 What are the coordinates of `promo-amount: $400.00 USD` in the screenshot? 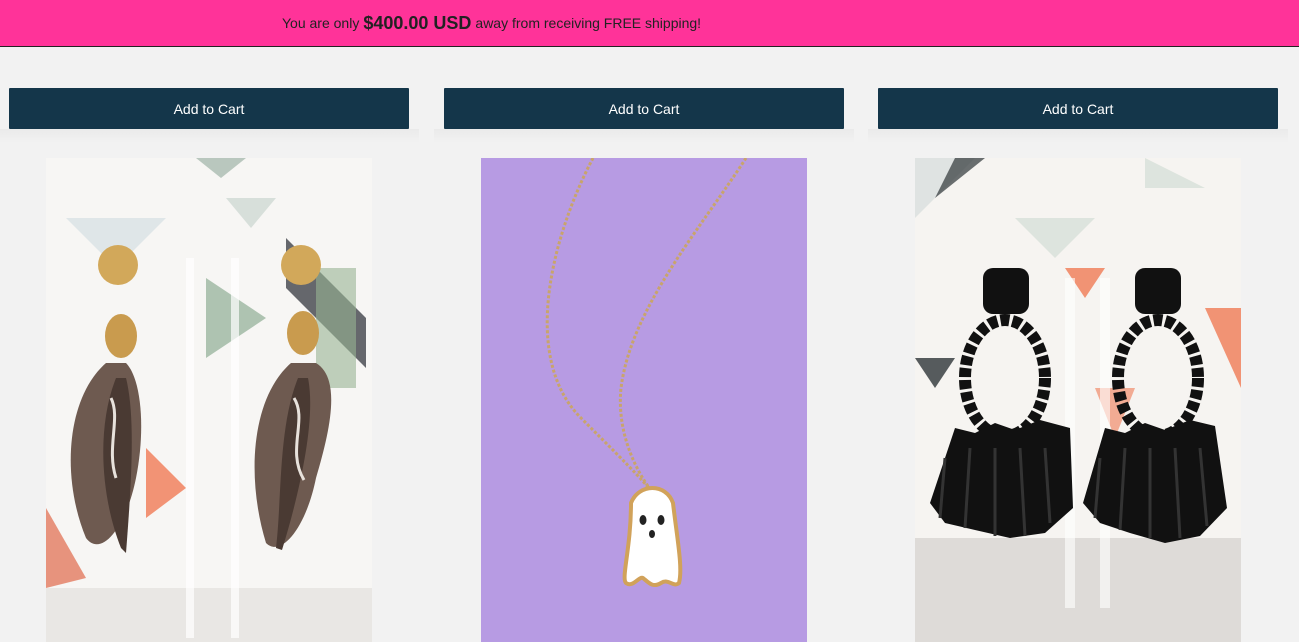 It's located at (417, 22).